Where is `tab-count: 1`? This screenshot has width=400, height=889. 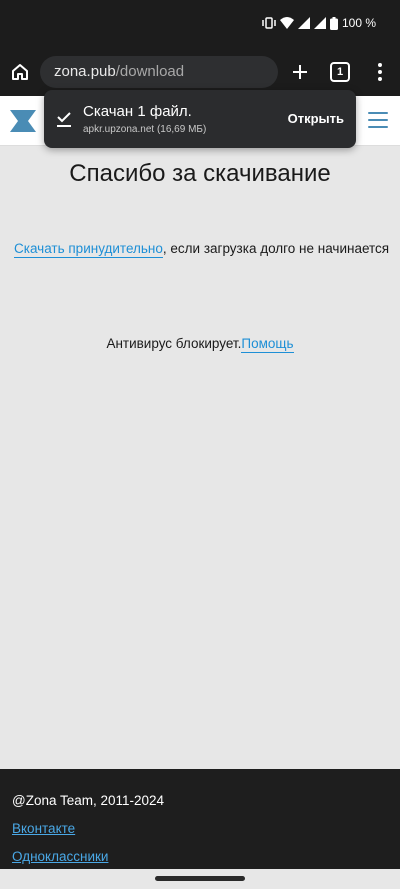 tab-count: 1 is located at coordinates (340, 72).